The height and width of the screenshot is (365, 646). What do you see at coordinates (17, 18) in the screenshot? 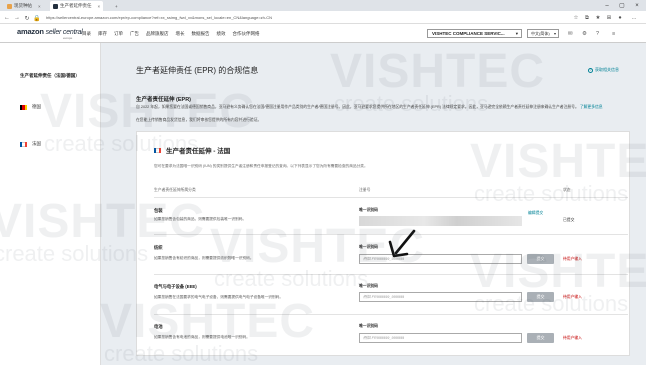
I see `forward-icon: →` at bounding box center [17, 18].